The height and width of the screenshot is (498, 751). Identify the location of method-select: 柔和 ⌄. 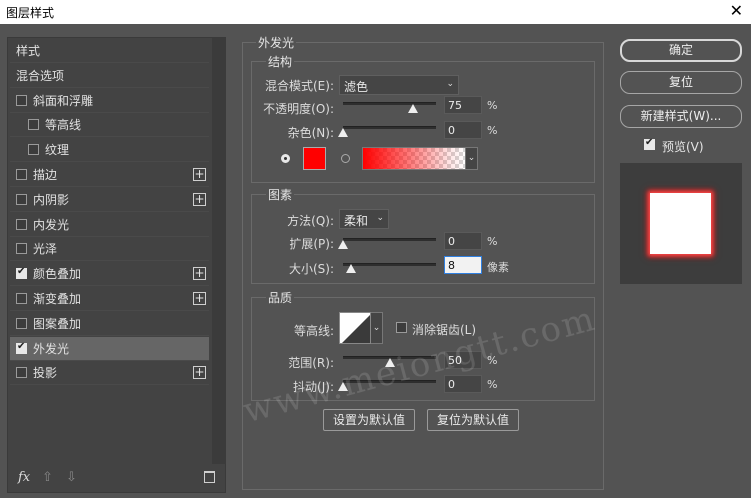
(364, 219).